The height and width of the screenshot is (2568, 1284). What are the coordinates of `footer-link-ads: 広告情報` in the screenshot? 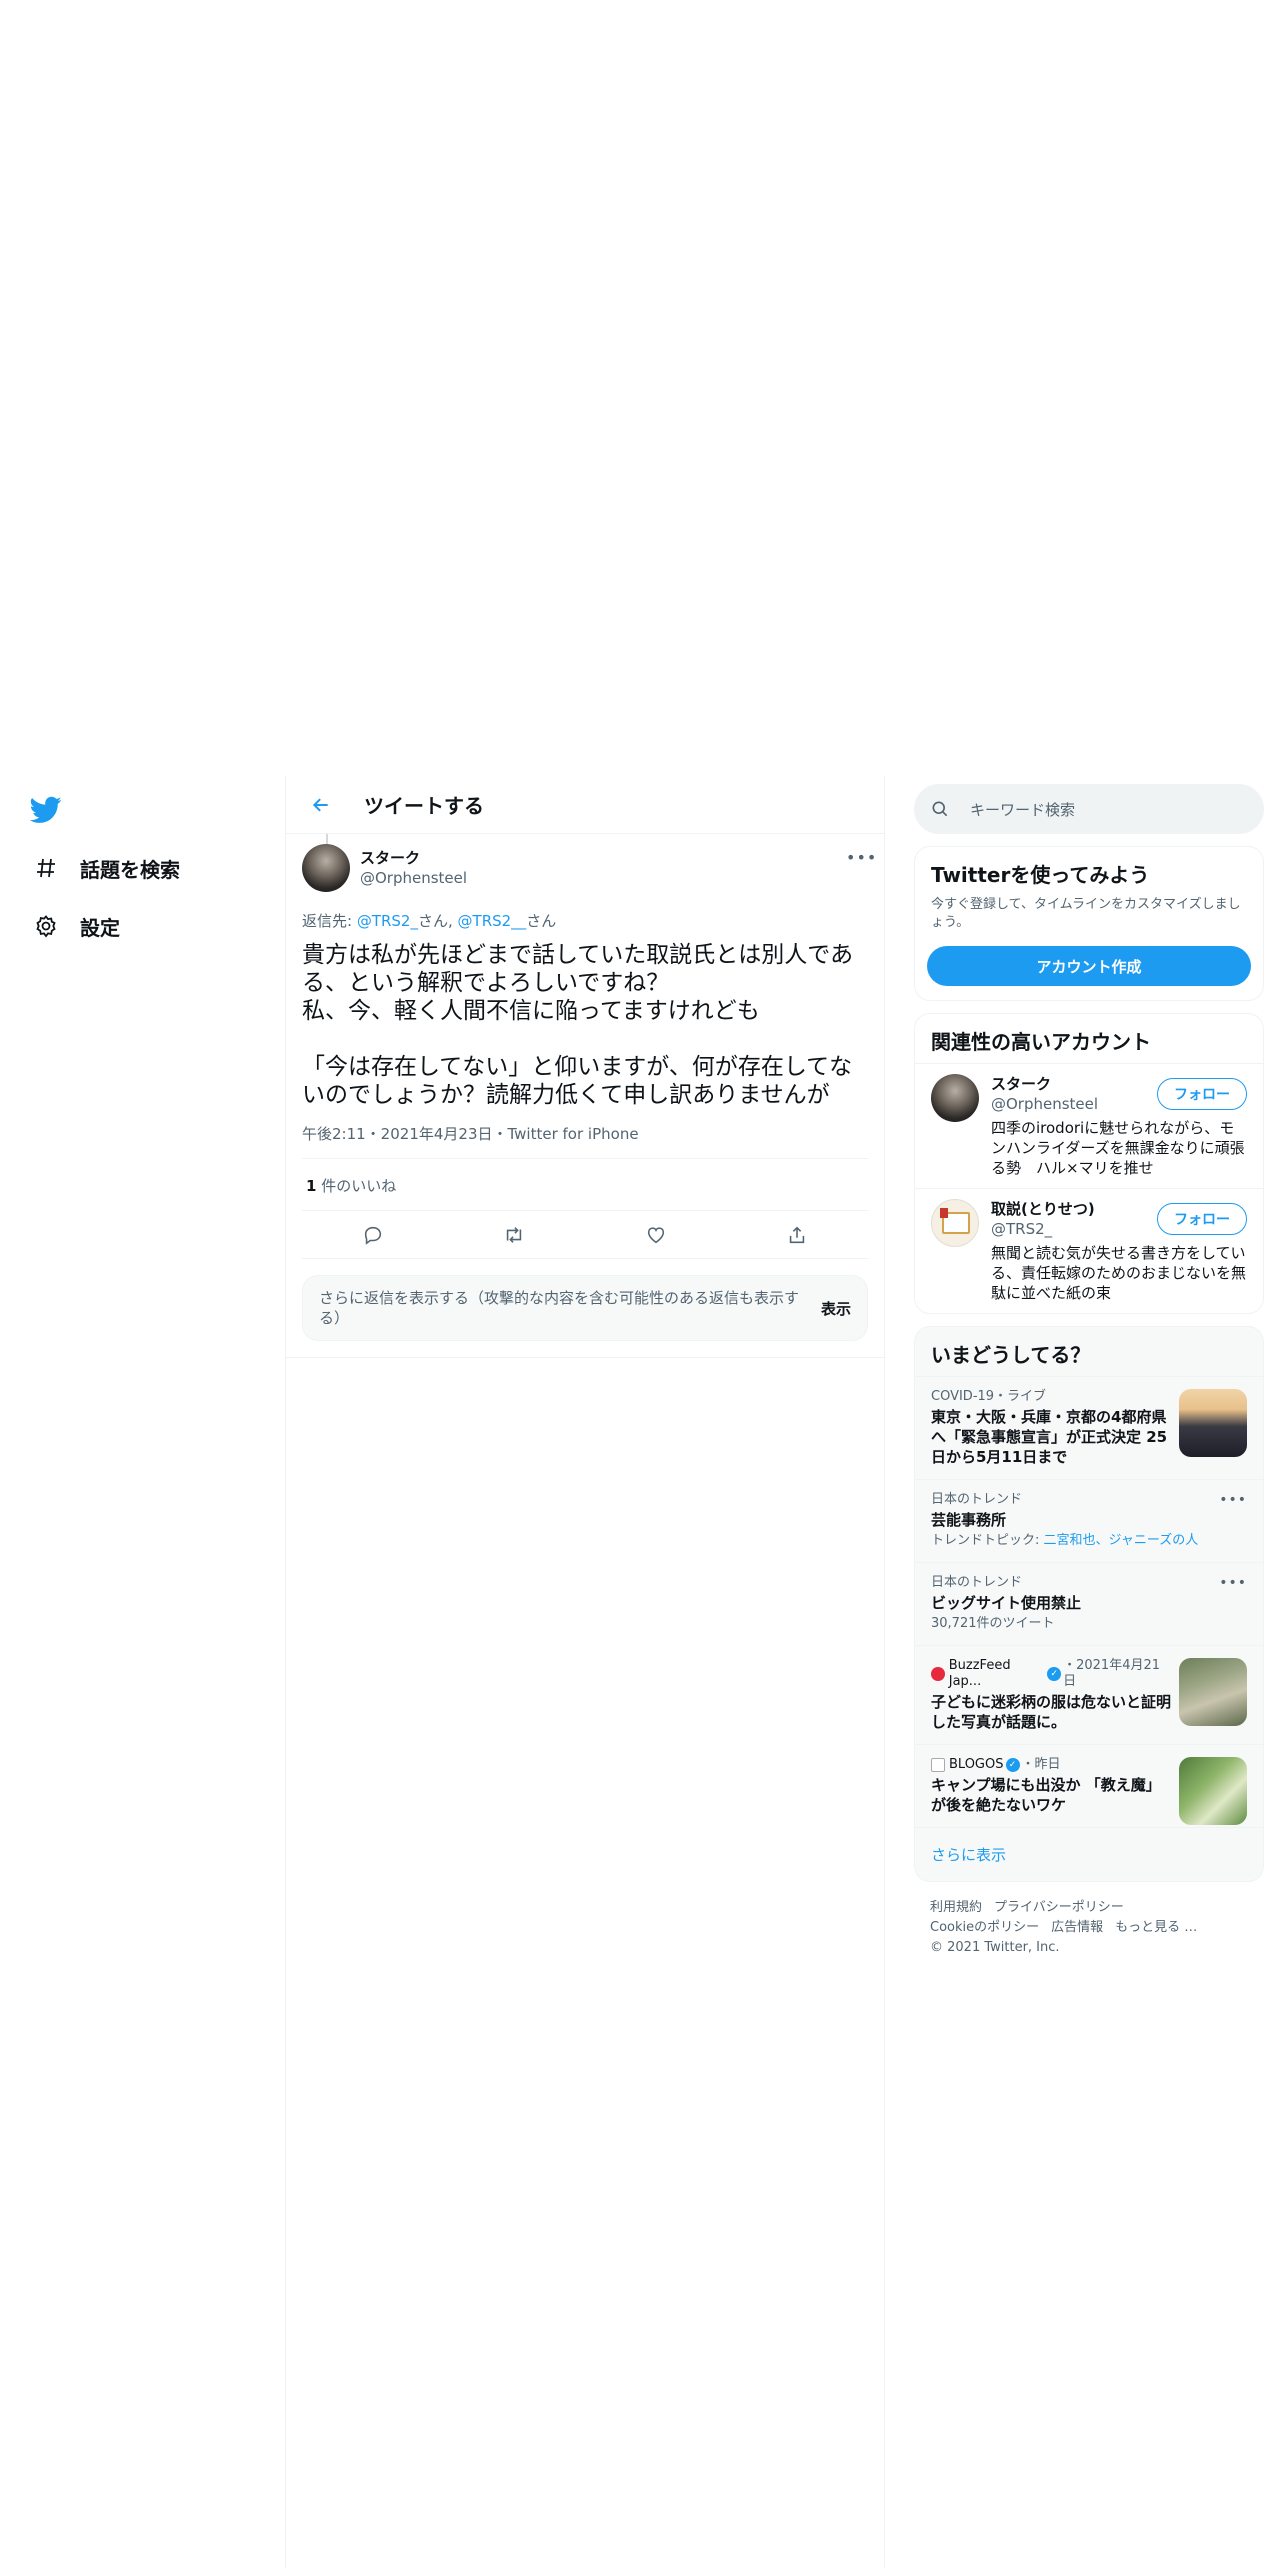 It's located at (1077, 1927).